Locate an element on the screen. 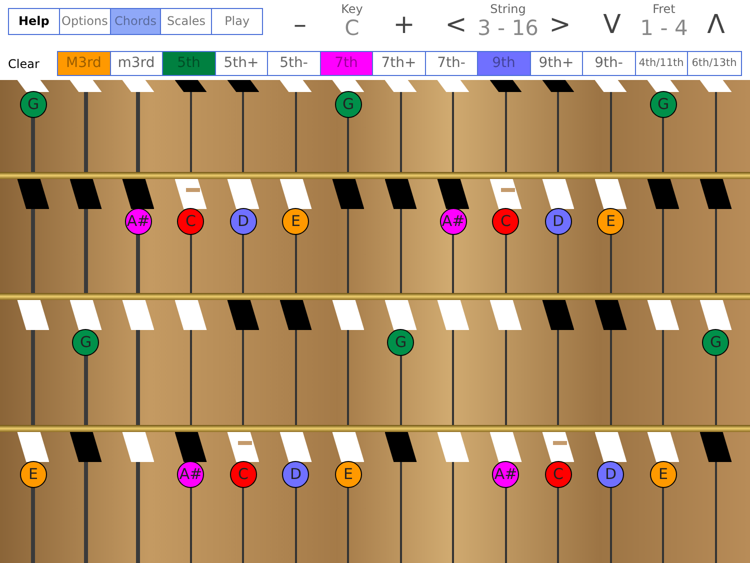 The image size is (750, 563). fret-right-button: Λ is located at coordinates (716, 25).